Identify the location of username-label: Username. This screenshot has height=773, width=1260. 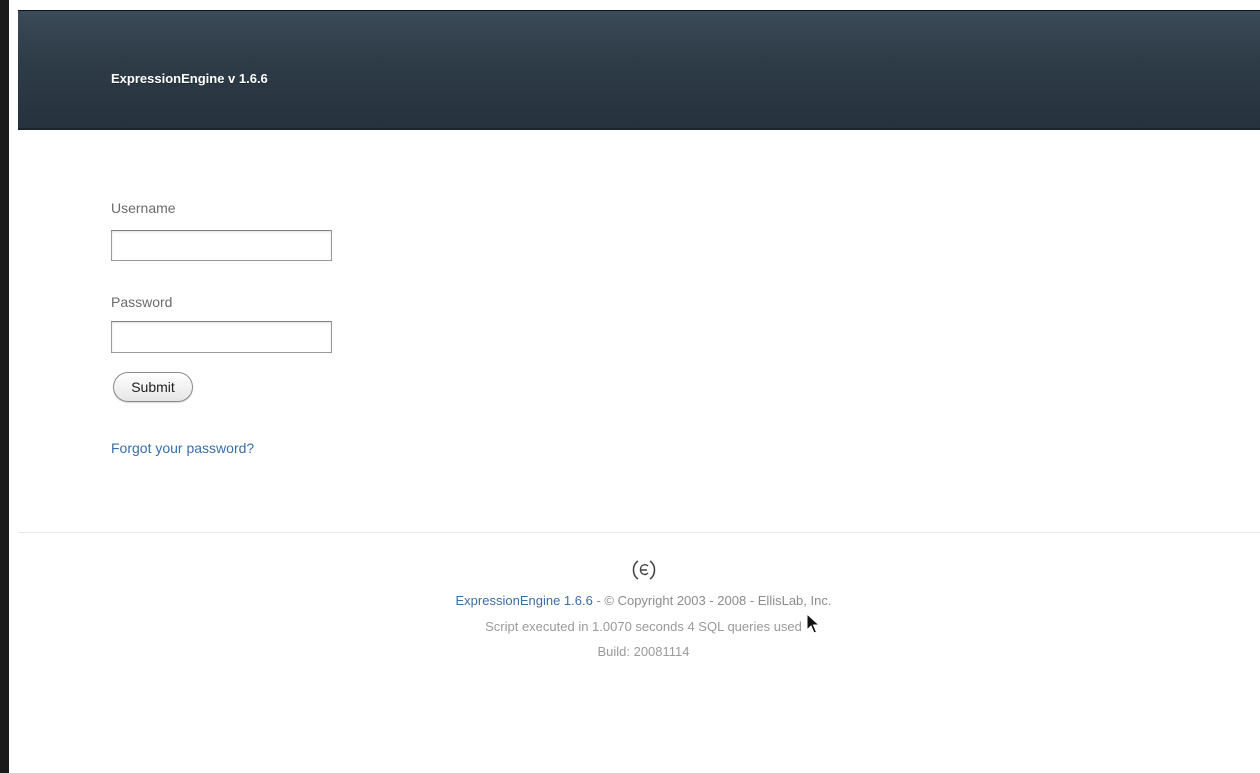
(143, 208).